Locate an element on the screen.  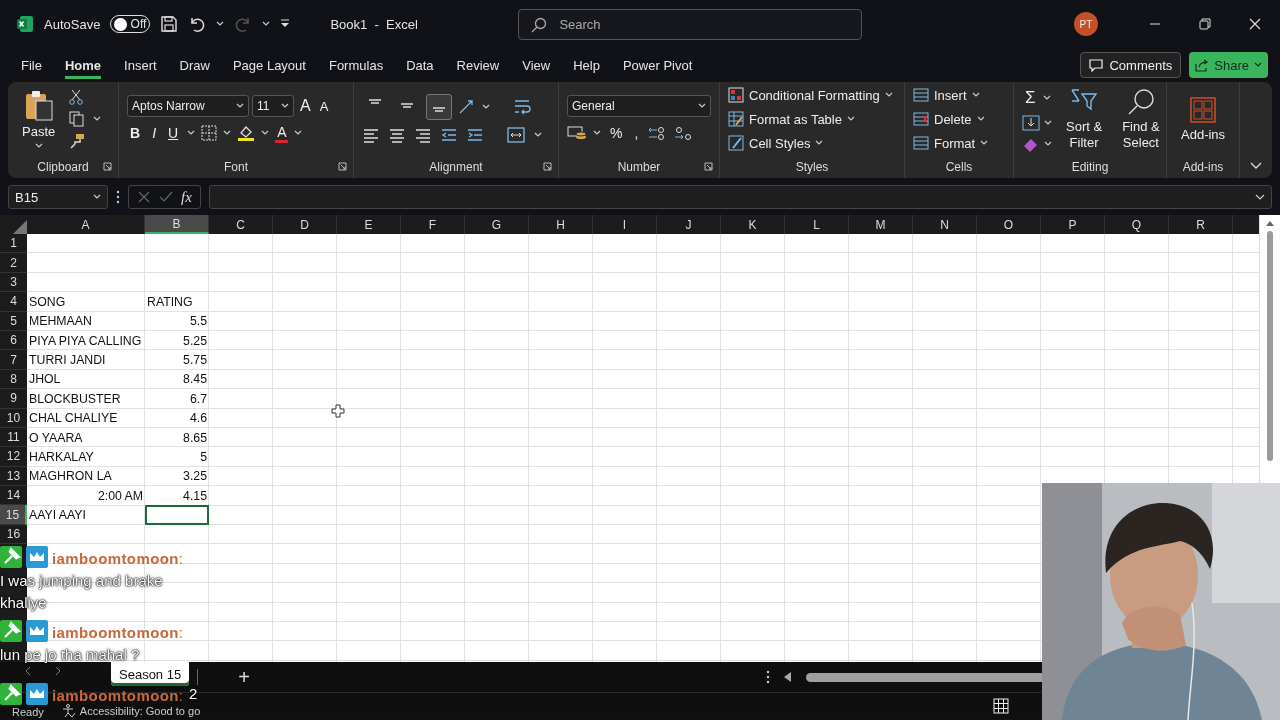
table-cell: 5.75 is located at coordinates (177, 360).